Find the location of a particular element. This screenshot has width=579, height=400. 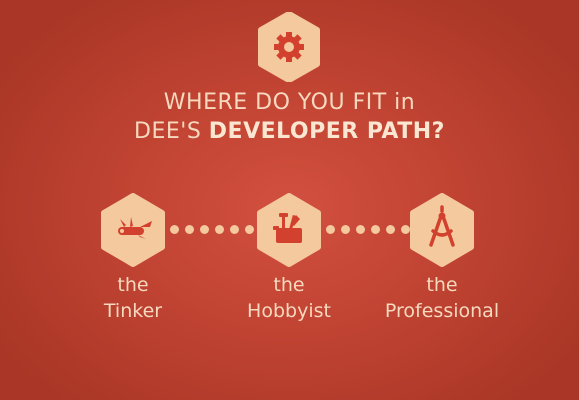

tinker-hexagon is located at coordinates (133, 230).